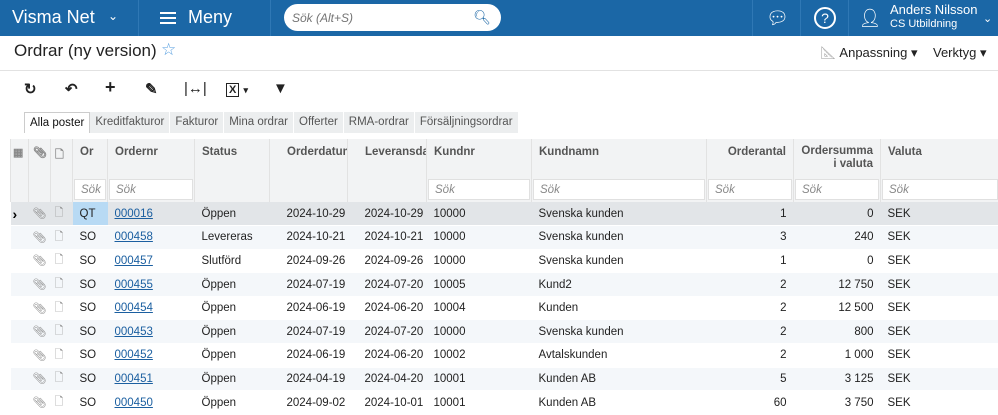  Describe the element at coordinates (479, 261) in the screenshot. I see `cell-custnr: 10000` at that location.